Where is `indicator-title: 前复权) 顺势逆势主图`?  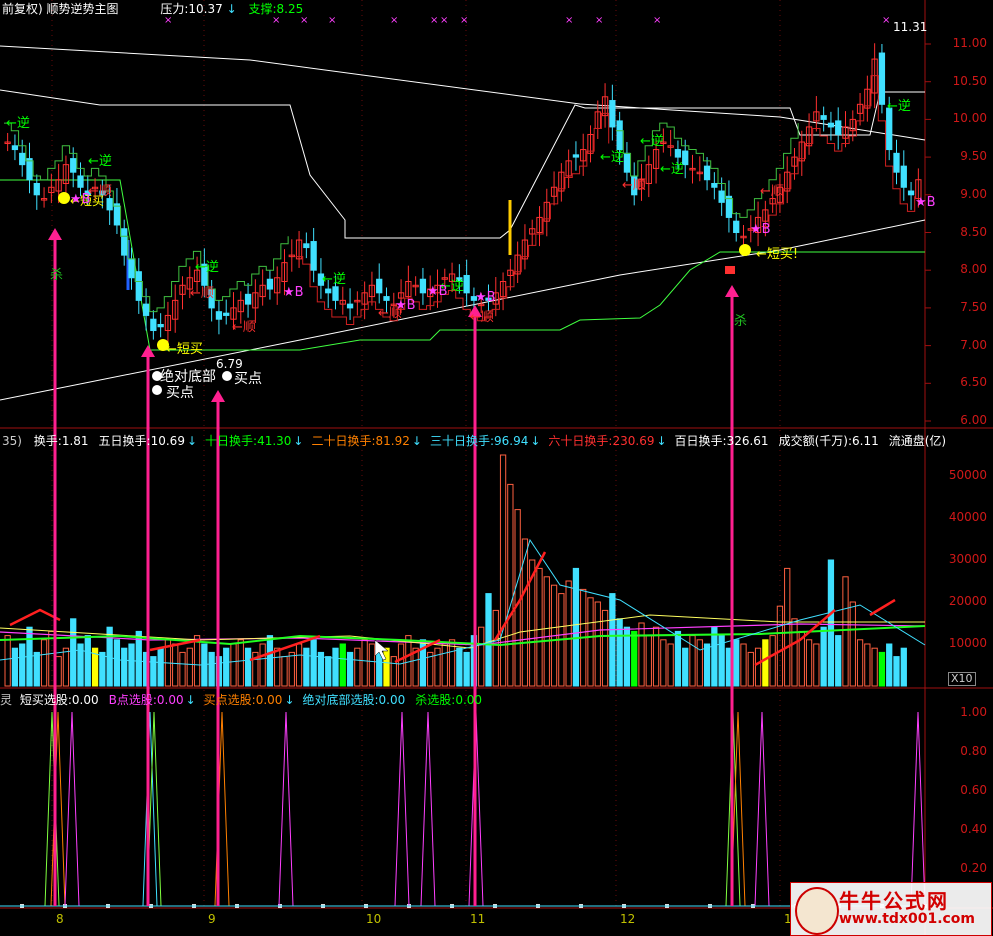 indicator-title: 前复权) 顺势逆势主图 is located at coordinates (60, 9).